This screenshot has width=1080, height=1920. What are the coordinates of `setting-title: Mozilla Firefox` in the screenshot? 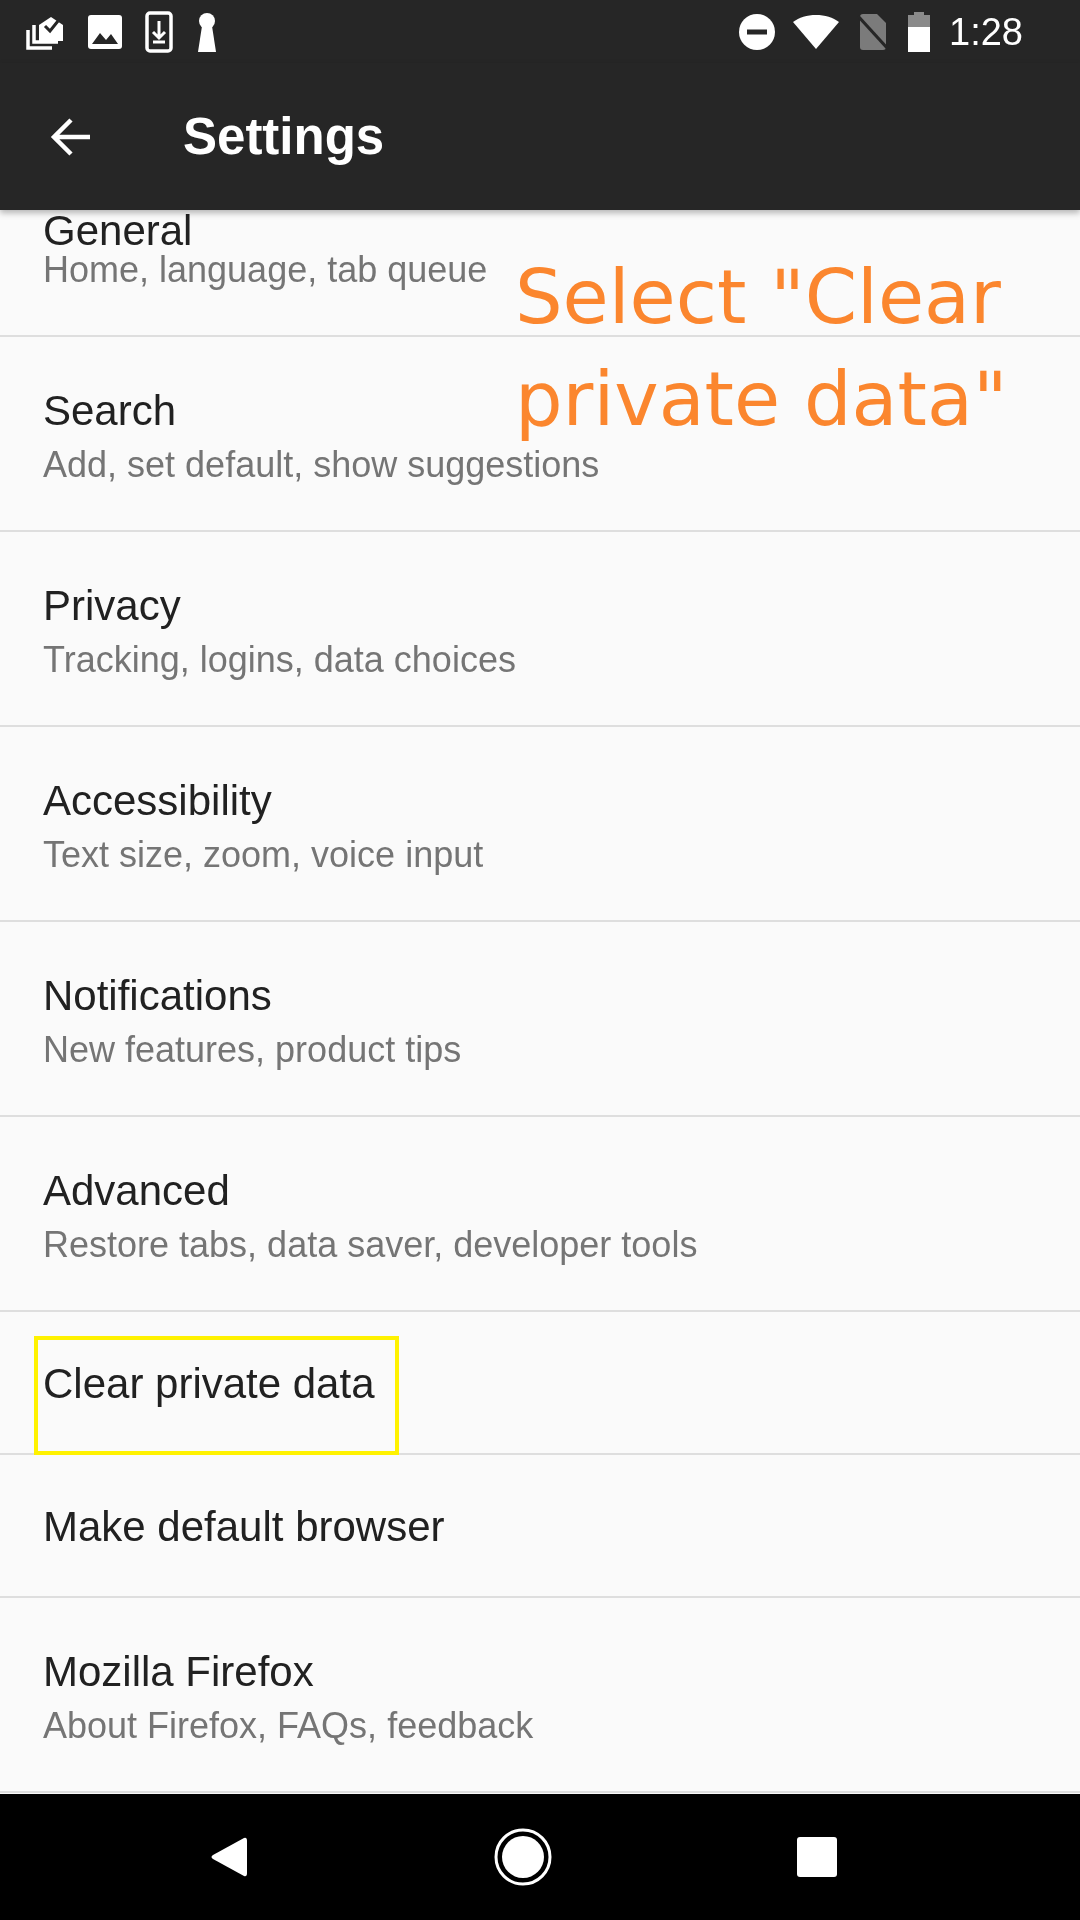 It's located at (178, 1672).